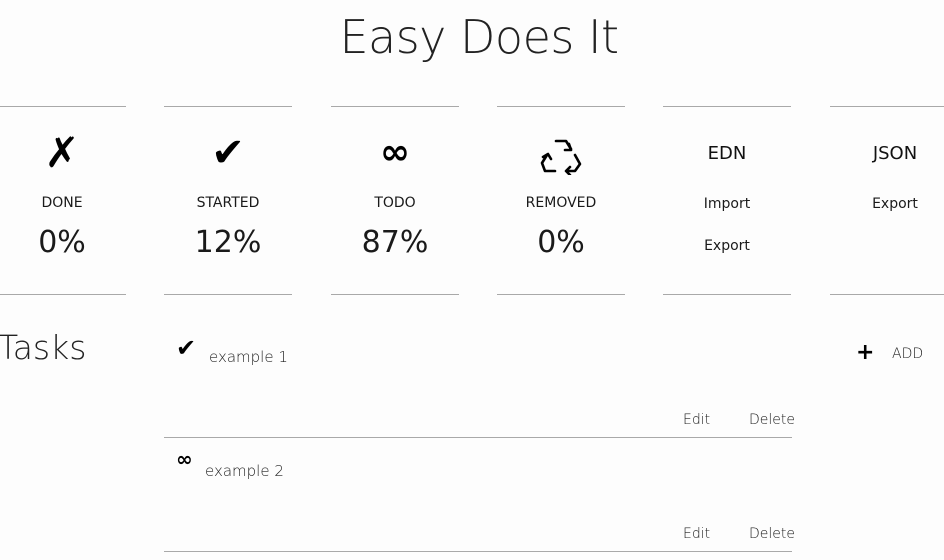 This screenshot has height=560, width=944. I want to click on tasks-heading: Tasks, so click(43, 347).